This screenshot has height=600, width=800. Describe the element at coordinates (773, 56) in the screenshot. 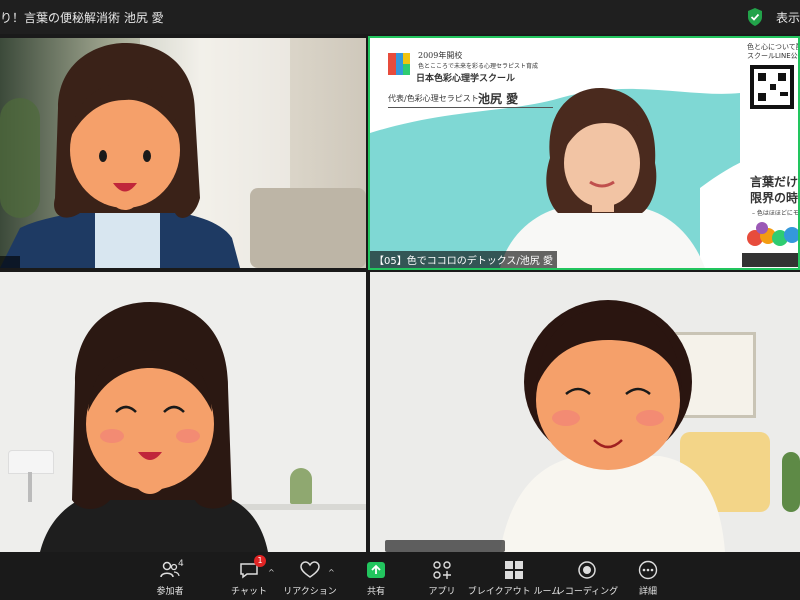

I see `slide-line-caption-2: スクールLINE公式` at that location.